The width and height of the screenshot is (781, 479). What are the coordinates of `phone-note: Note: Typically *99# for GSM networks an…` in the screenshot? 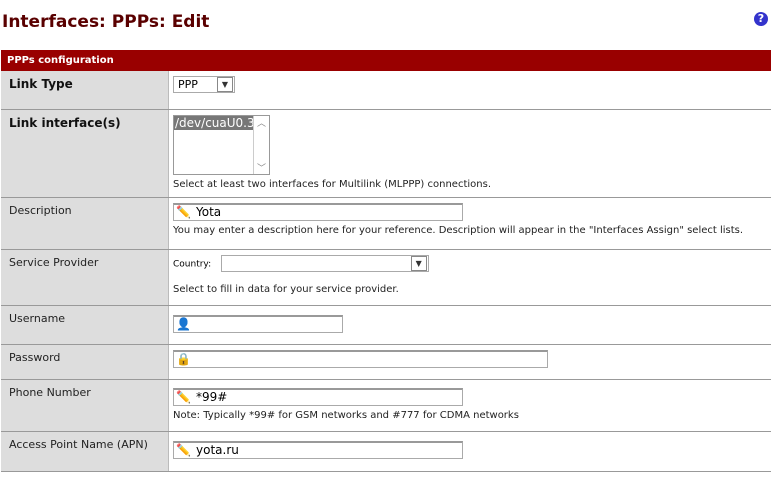 It's located at (346, 415).